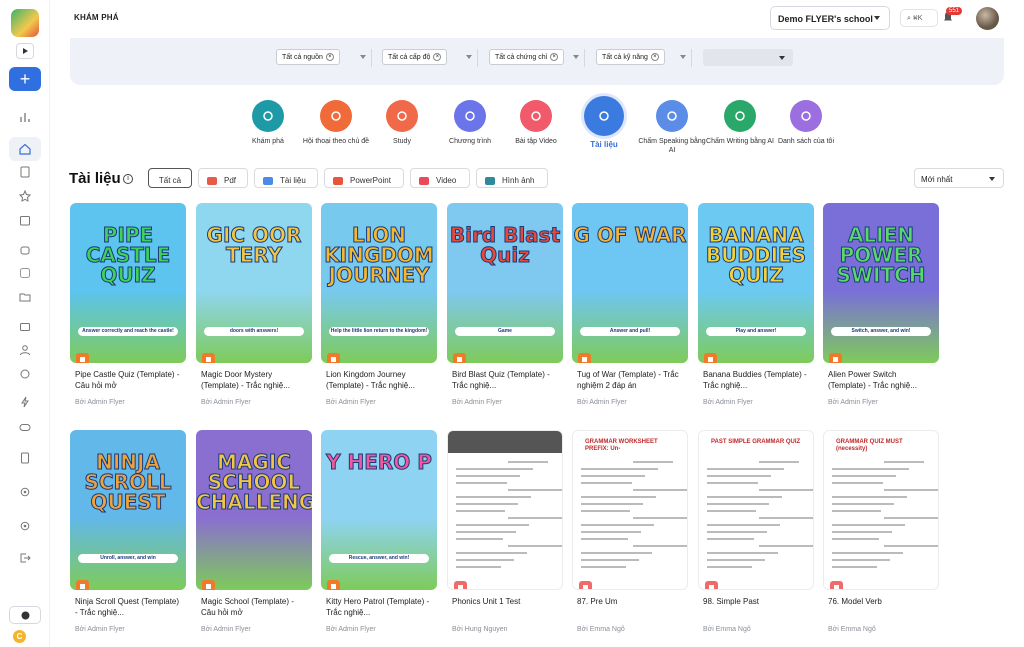 This screenshot has width=1024, height=647. Describe the element at coordinates (25, 458) in the screenshot. I see `file-icon` at that location.